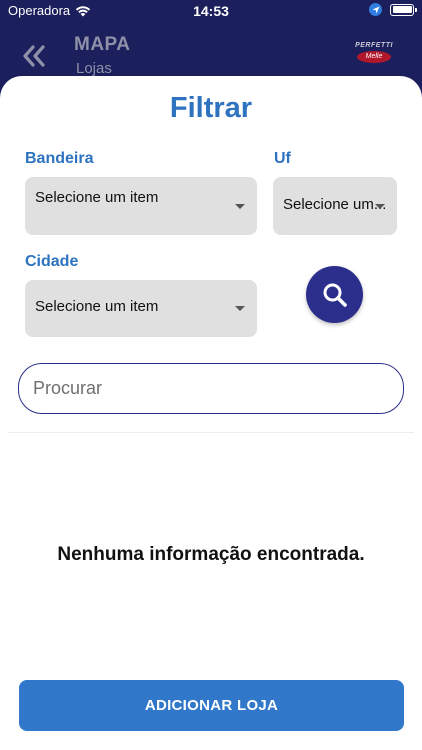  What do you see at coordinates (211, 554) in the screenshot?
I see `empty-state-message: Nenhuma informação encontrada.` at bounding box center [211, 554].